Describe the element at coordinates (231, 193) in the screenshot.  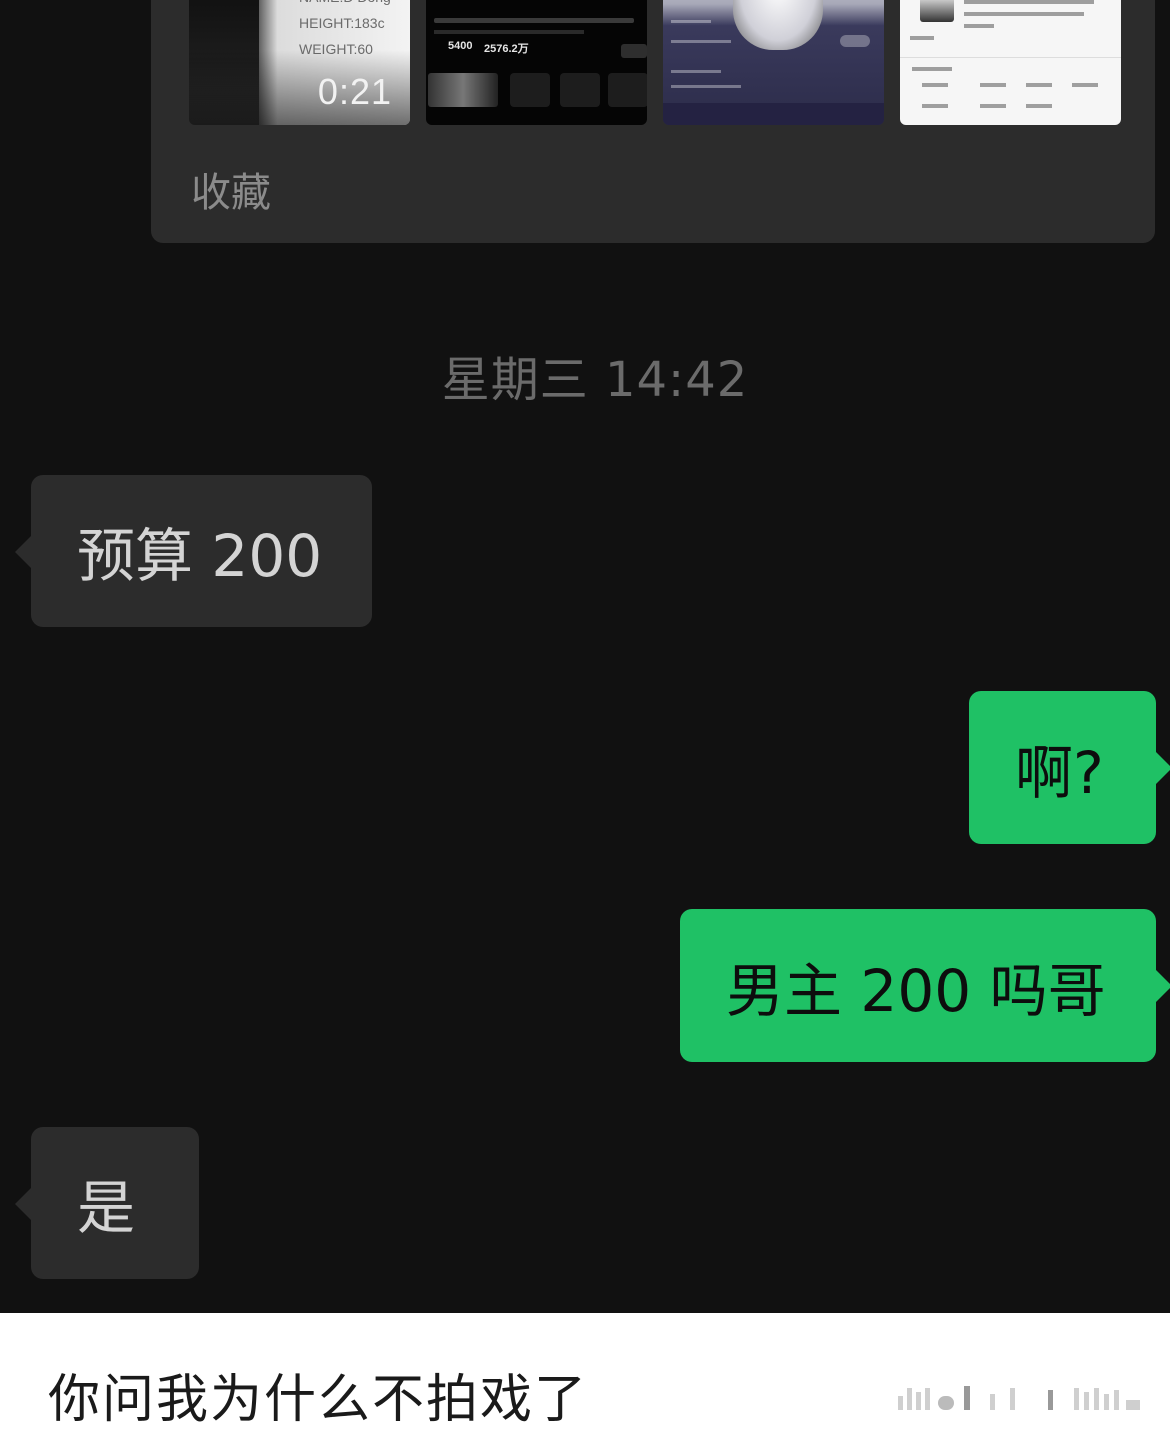
I see `favorites-label: 收藏` at that location.